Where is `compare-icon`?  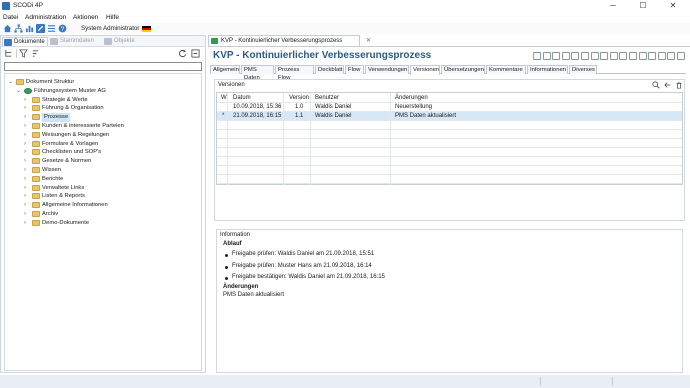
compare-icon is located at coordinates (668, 85).